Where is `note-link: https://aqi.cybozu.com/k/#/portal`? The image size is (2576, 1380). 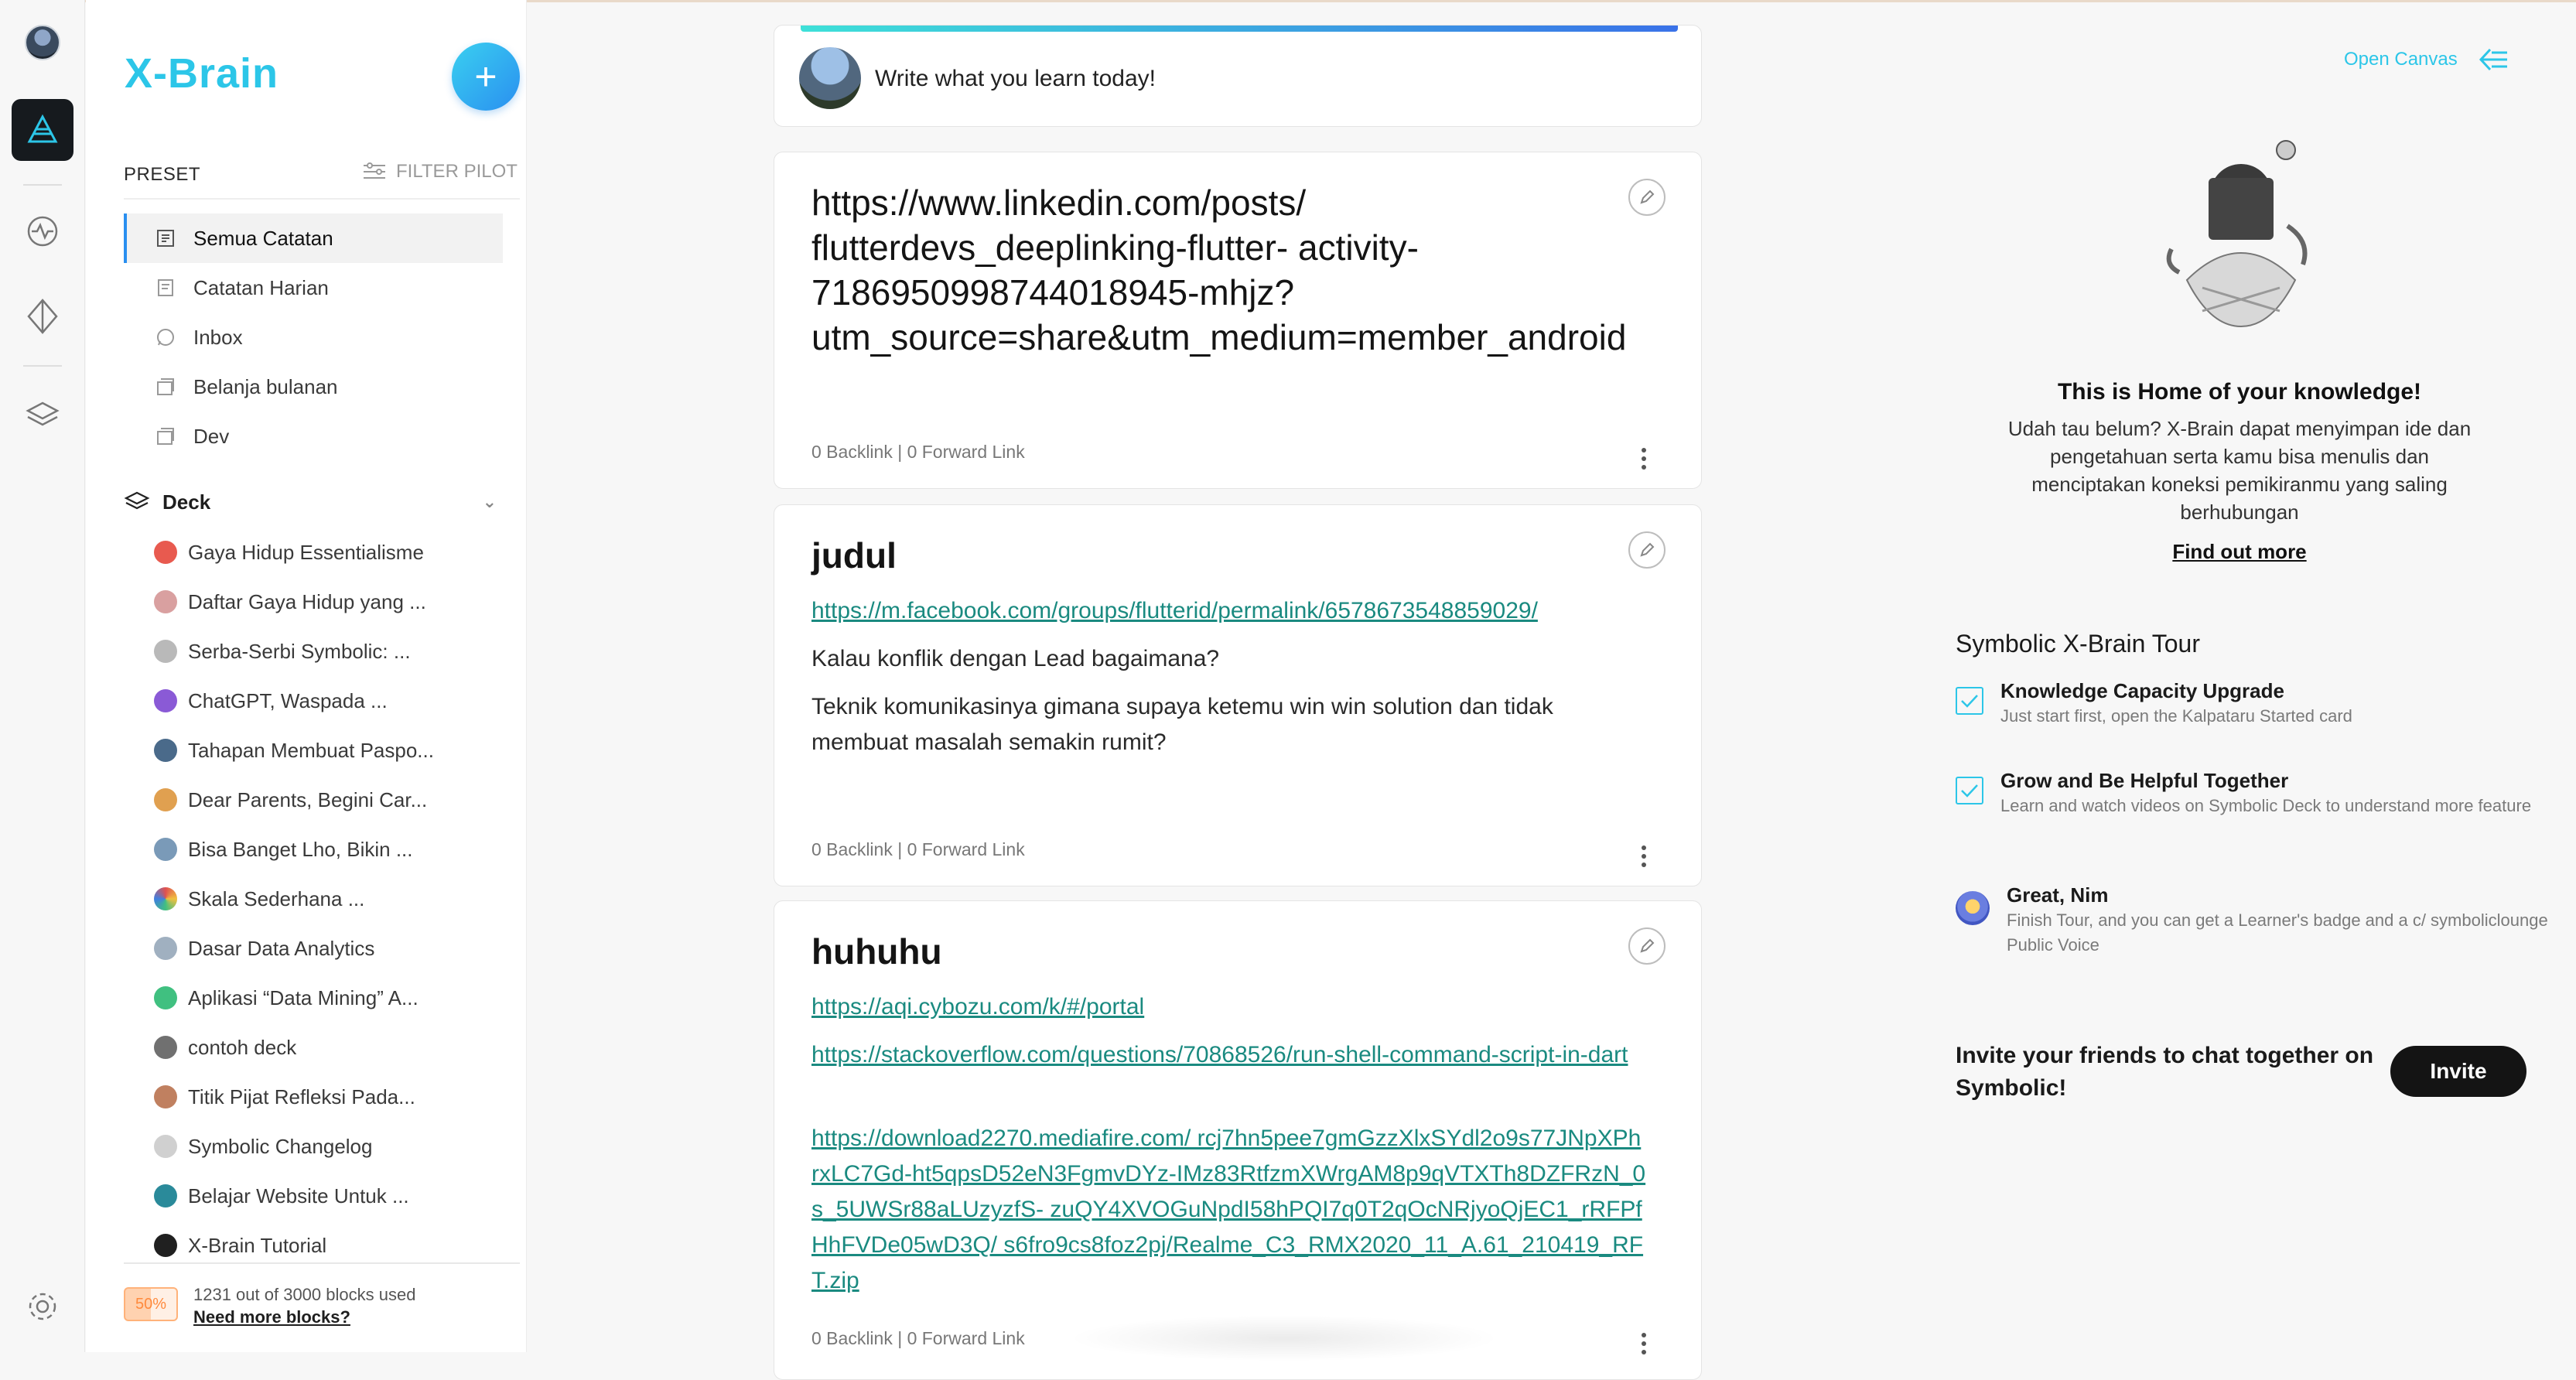 note-link: https://aqi.cybozu.com/k/#/portal is located at coordinates (1236, 1007).